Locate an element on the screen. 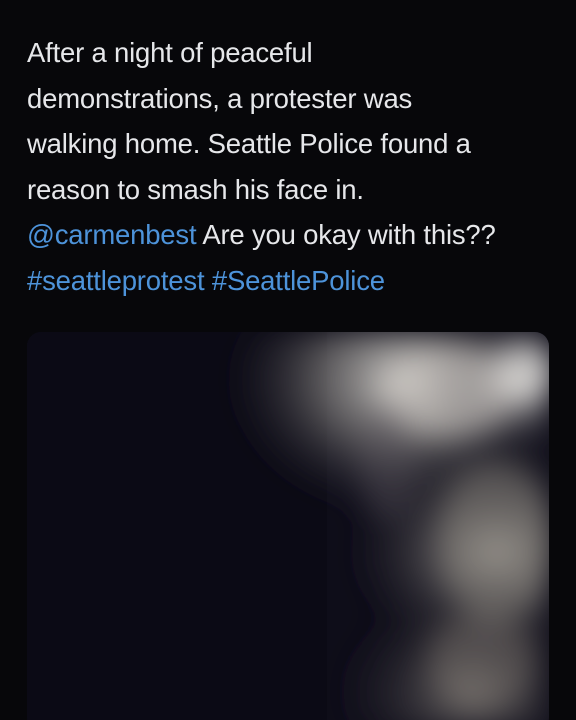 The width and height of the screenshot is (576, 720). mention-link: @carmenbest is located at coordinates (112, 234).